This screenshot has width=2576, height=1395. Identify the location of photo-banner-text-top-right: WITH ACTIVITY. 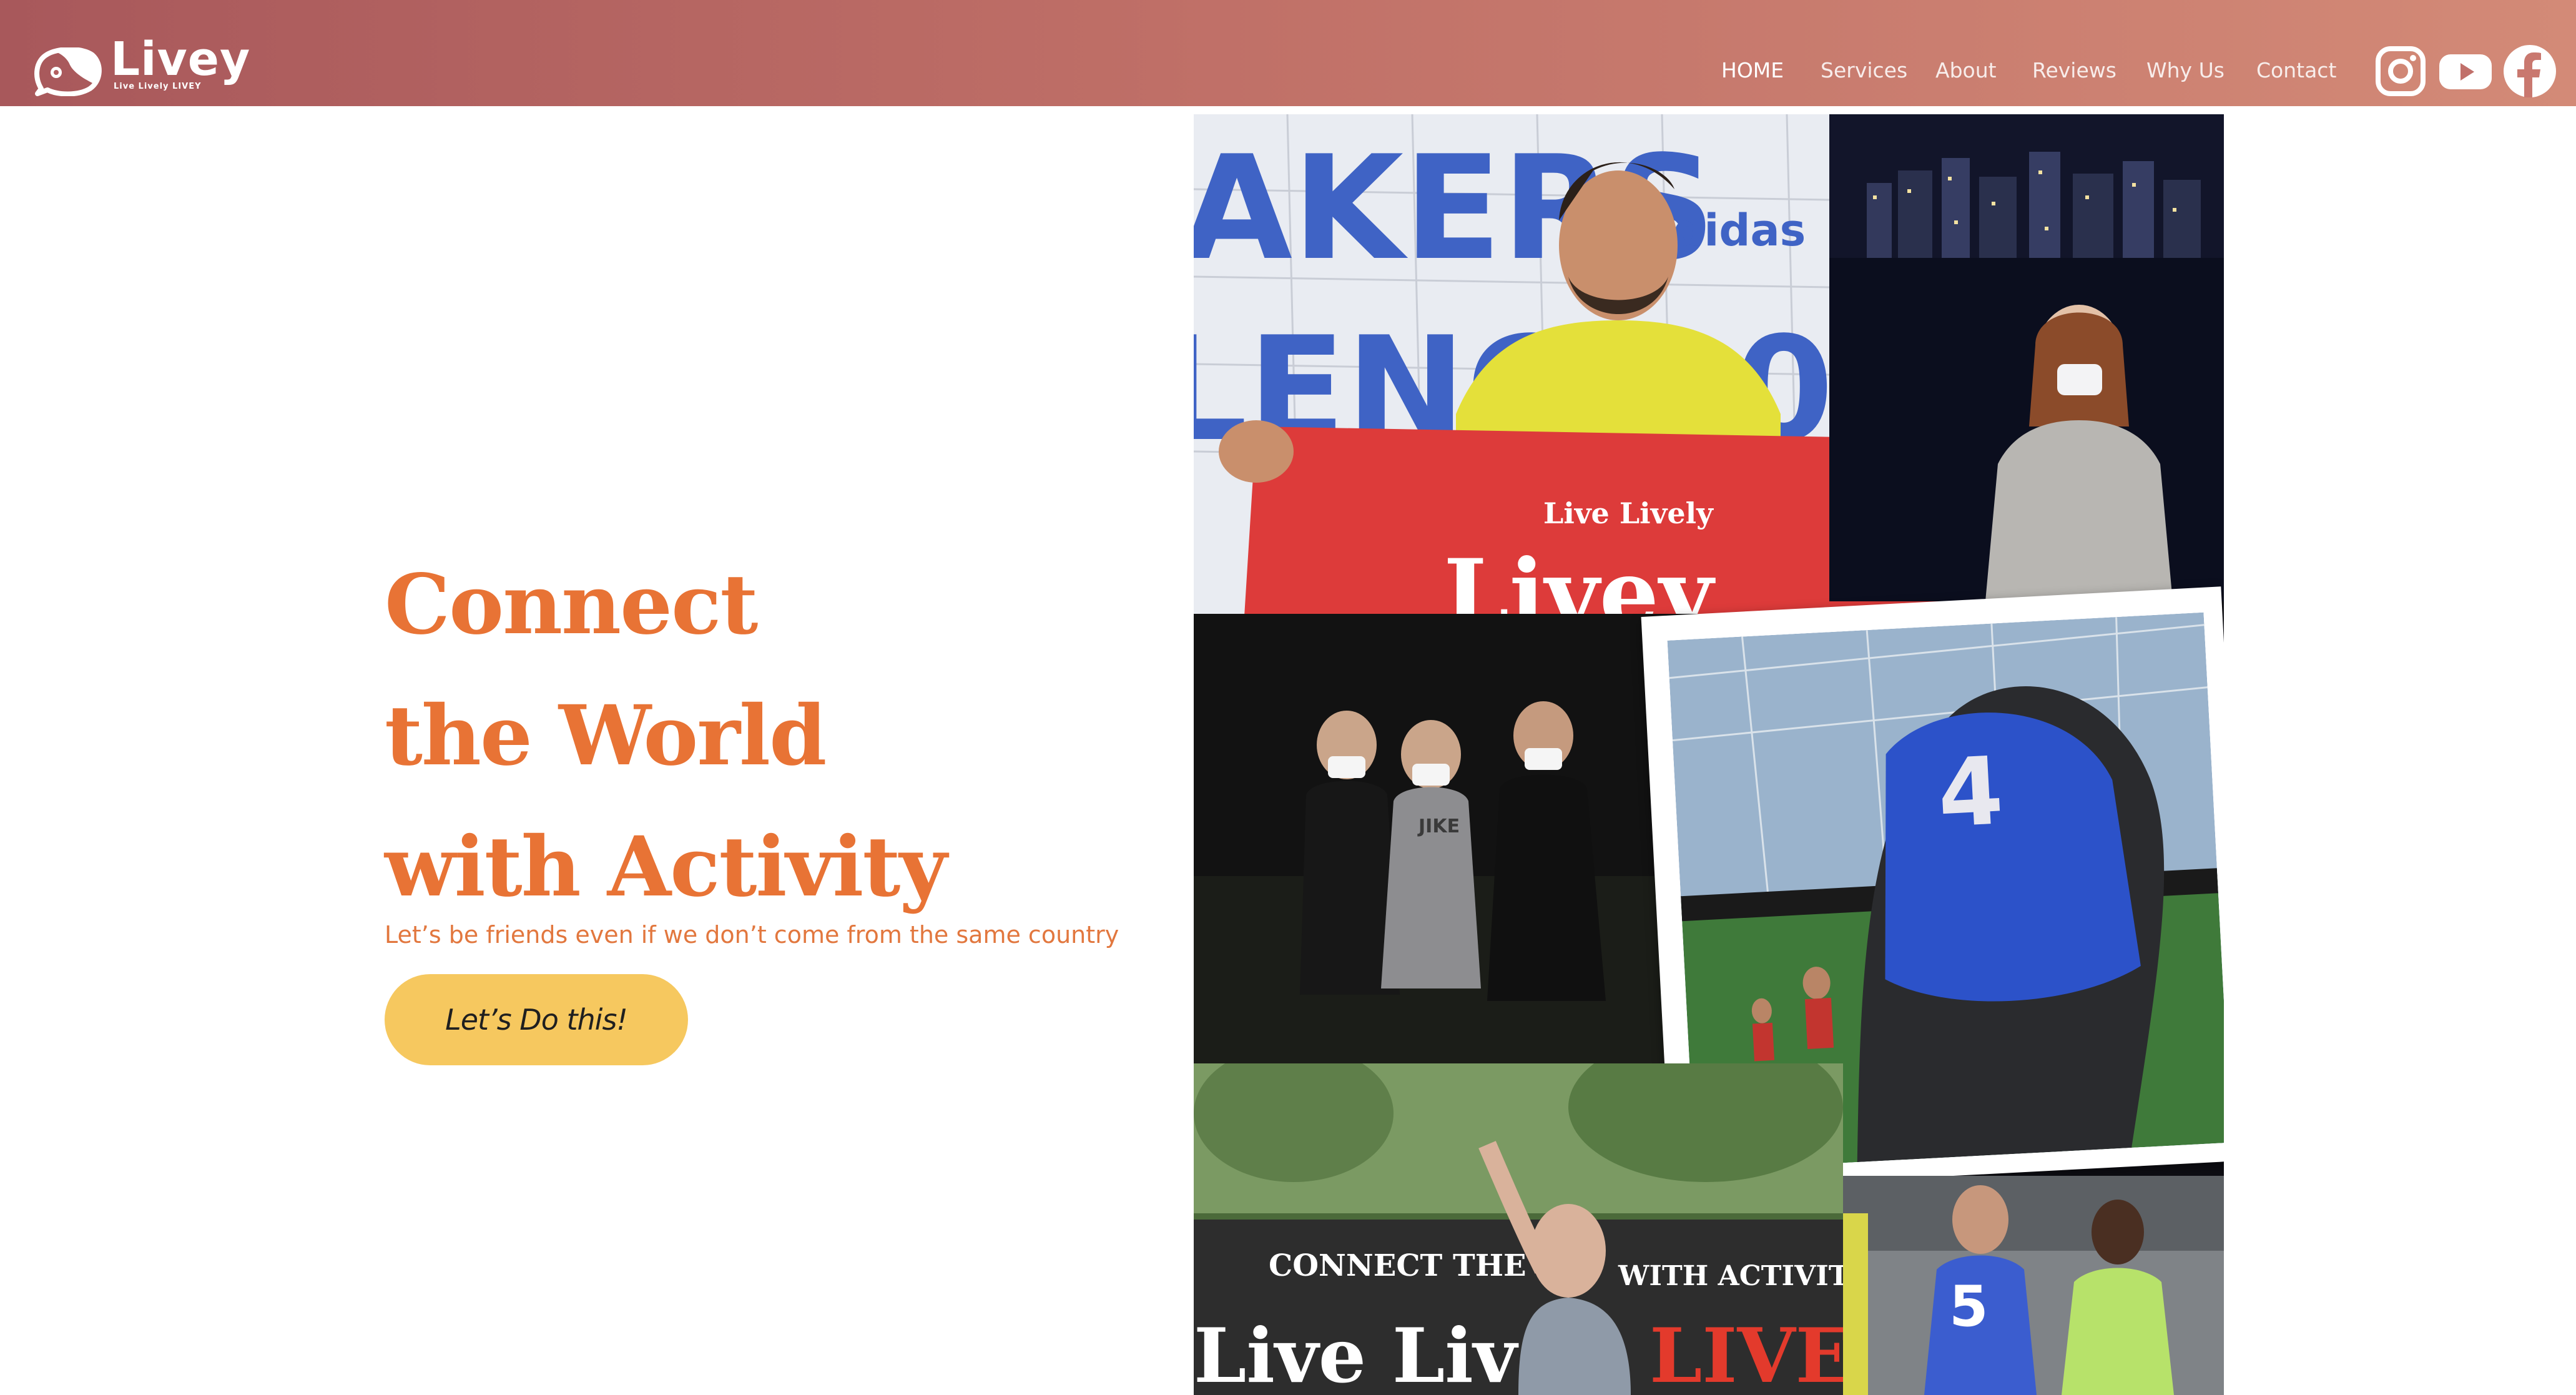
(1730, 1276).